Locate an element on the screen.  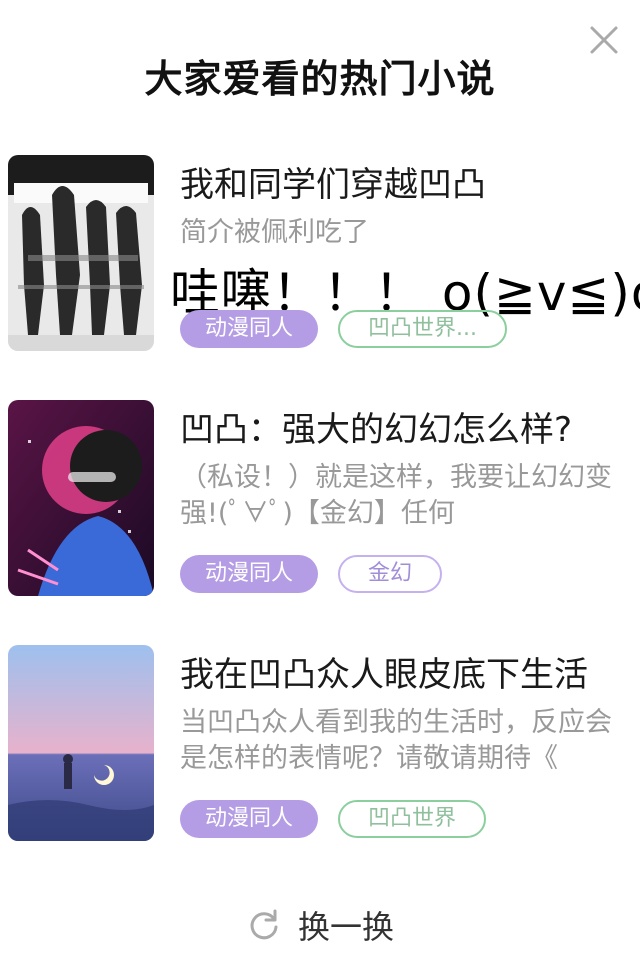
tag-topic: 金幻 is located at coordinates (390, 574).